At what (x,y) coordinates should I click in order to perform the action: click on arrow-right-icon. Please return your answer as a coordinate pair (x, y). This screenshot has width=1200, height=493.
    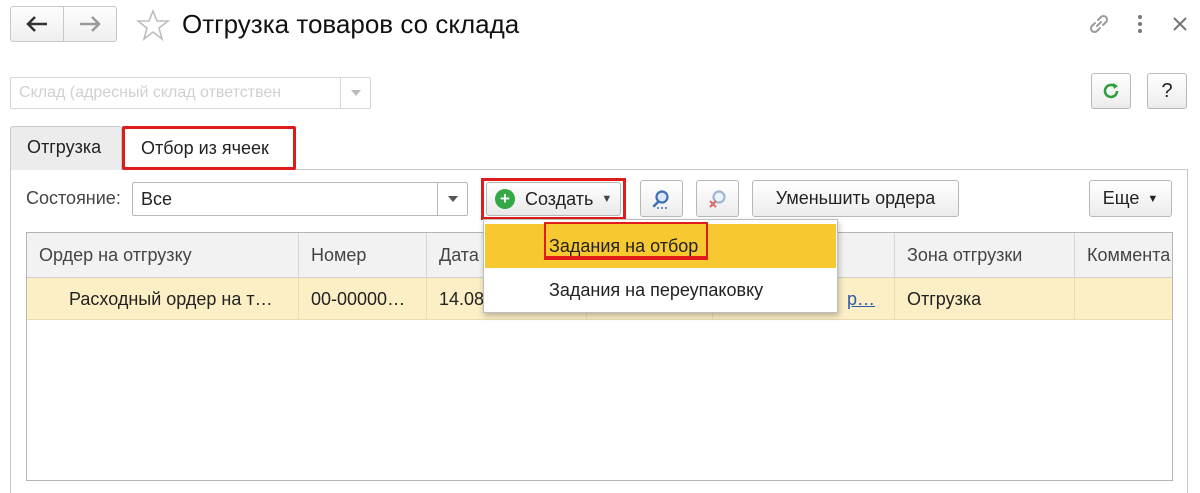
    Looking at the image, I should click on (90, 24).